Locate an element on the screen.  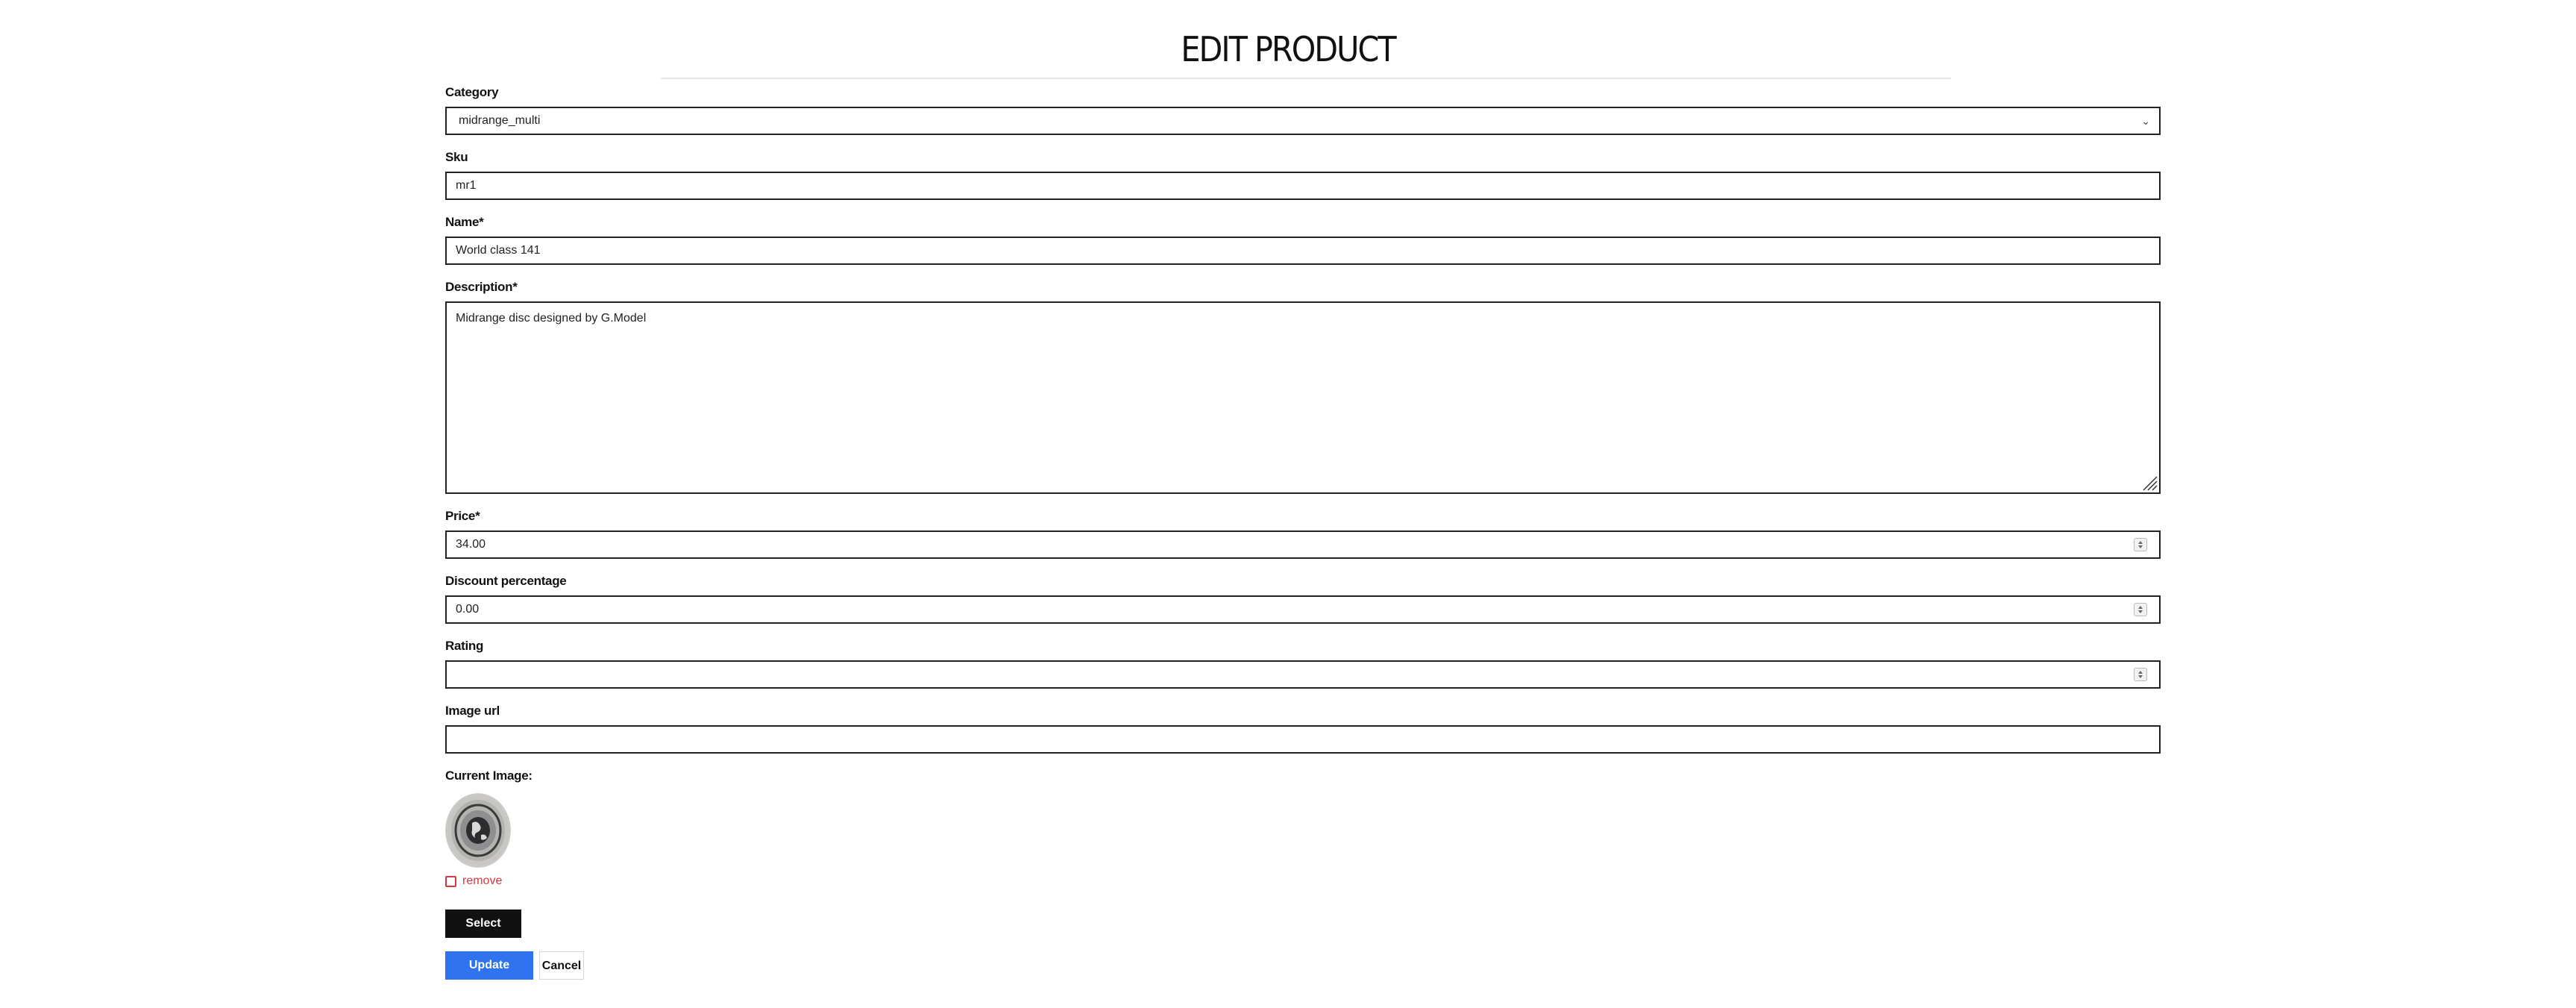
image-url-label: Image url is located at coordinates (473, 711).